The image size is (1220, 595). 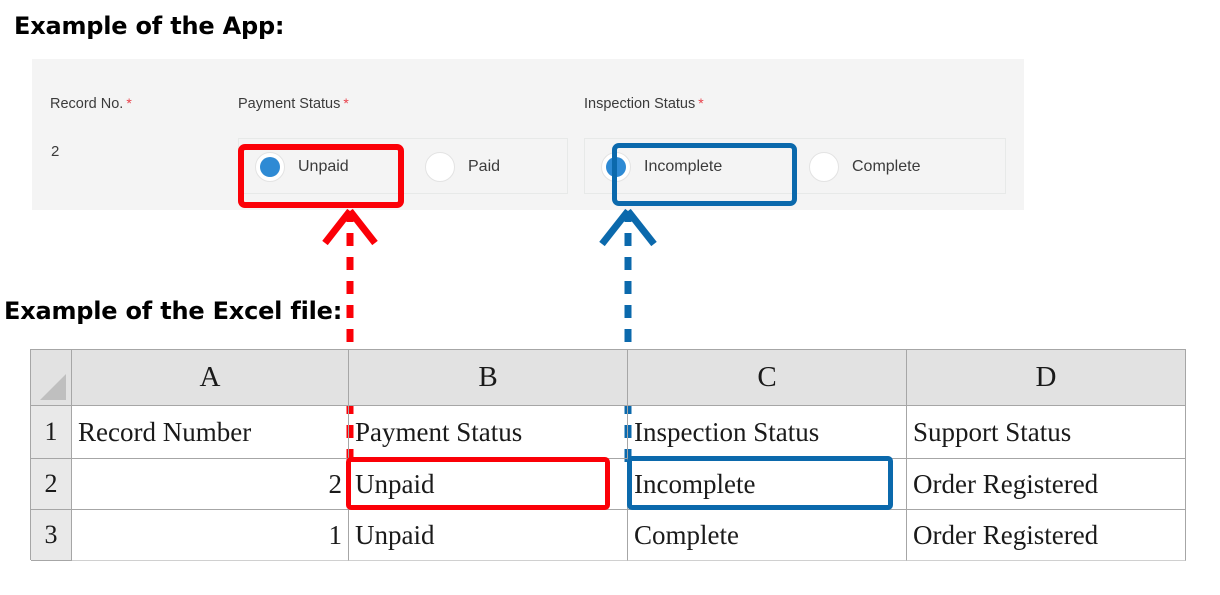 I want to click on cell-b3: Unpaid, so click(x=488, y=535).